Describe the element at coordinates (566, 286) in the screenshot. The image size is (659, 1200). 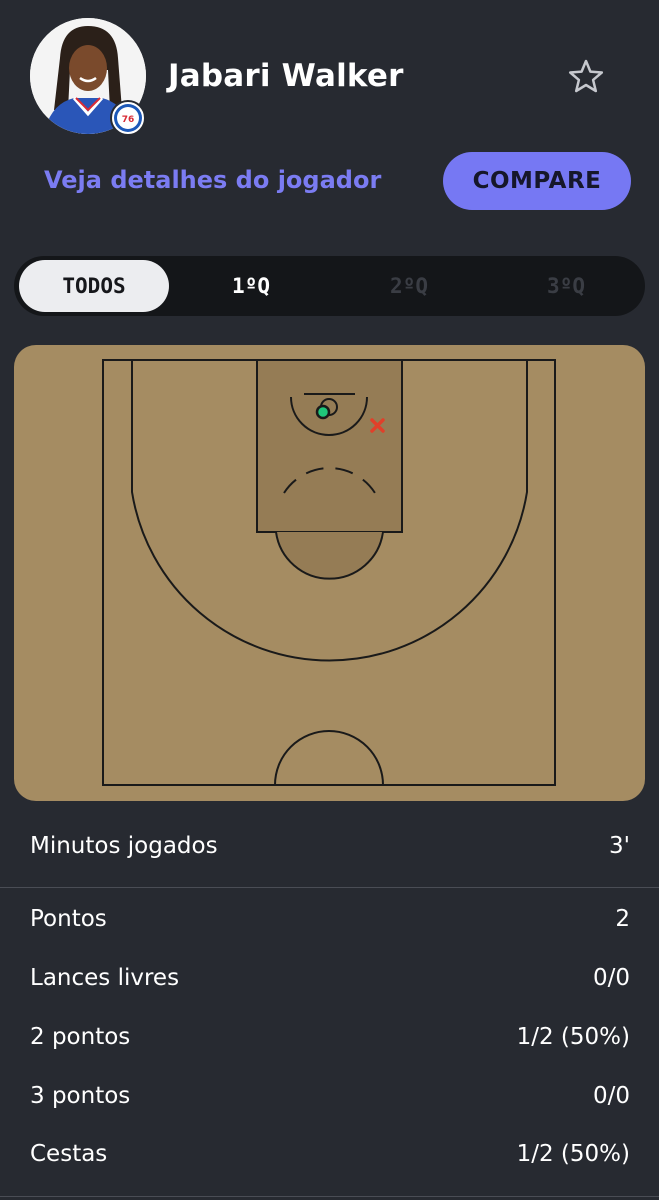
I see `tab-3q: 3ºQ` at that location.